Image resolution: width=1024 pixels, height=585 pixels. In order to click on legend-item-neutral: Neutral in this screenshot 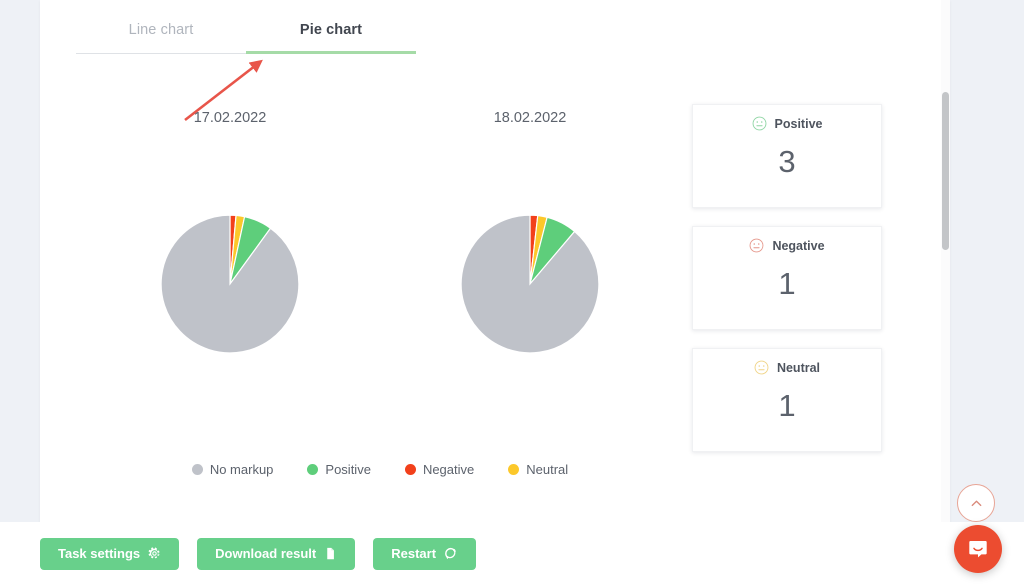, I will do `click(538, 469)`.